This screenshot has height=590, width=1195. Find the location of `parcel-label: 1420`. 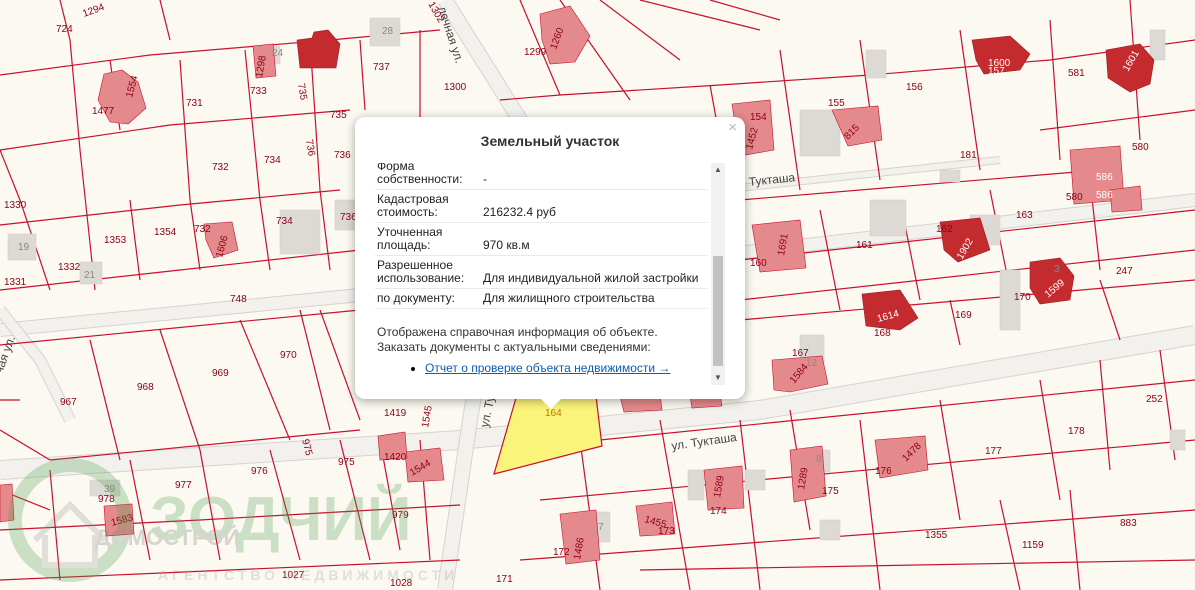

parcel-label: 1420 is located at coordinates (395, 457).